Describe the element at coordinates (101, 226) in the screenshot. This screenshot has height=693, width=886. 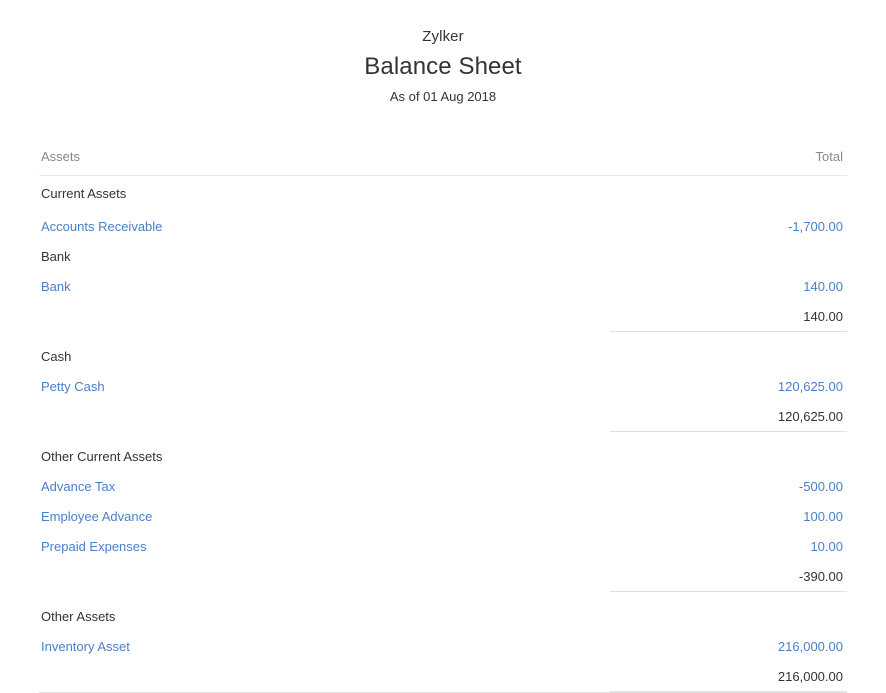
I see `account-link: Accounts Receivable` at that location.